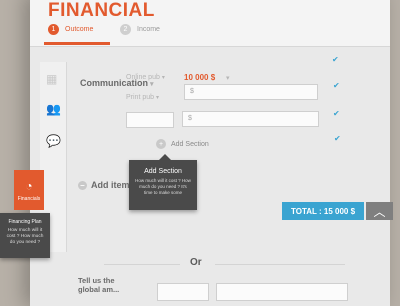 The height and width of the screenshot is (306, 400). What do you see at coordinates (148, 29) in the screenshot?
I see `tab-label: Income` at bounding box center [148, 29].